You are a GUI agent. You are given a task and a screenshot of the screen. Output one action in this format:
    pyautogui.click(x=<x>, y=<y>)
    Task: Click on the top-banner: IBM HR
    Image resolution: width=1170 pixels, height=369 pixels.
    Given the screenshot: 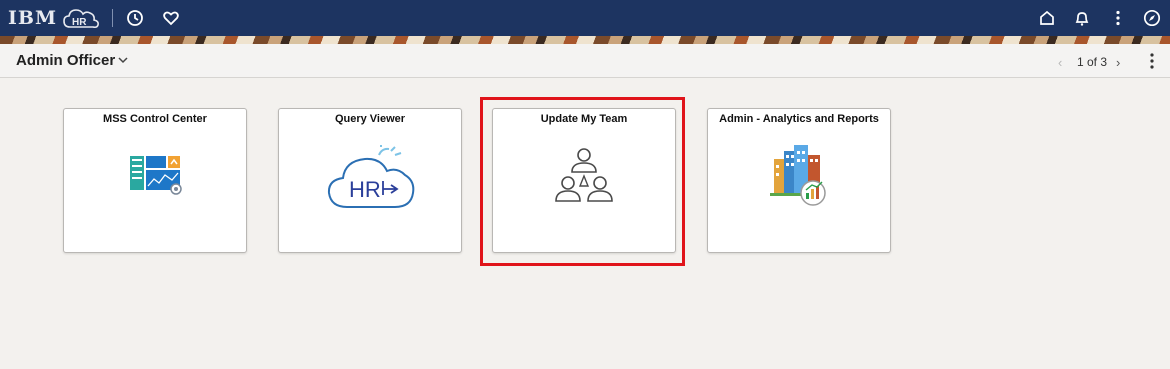 What is the action you would take?
    pyautogui.click(x=585, y=18)
    